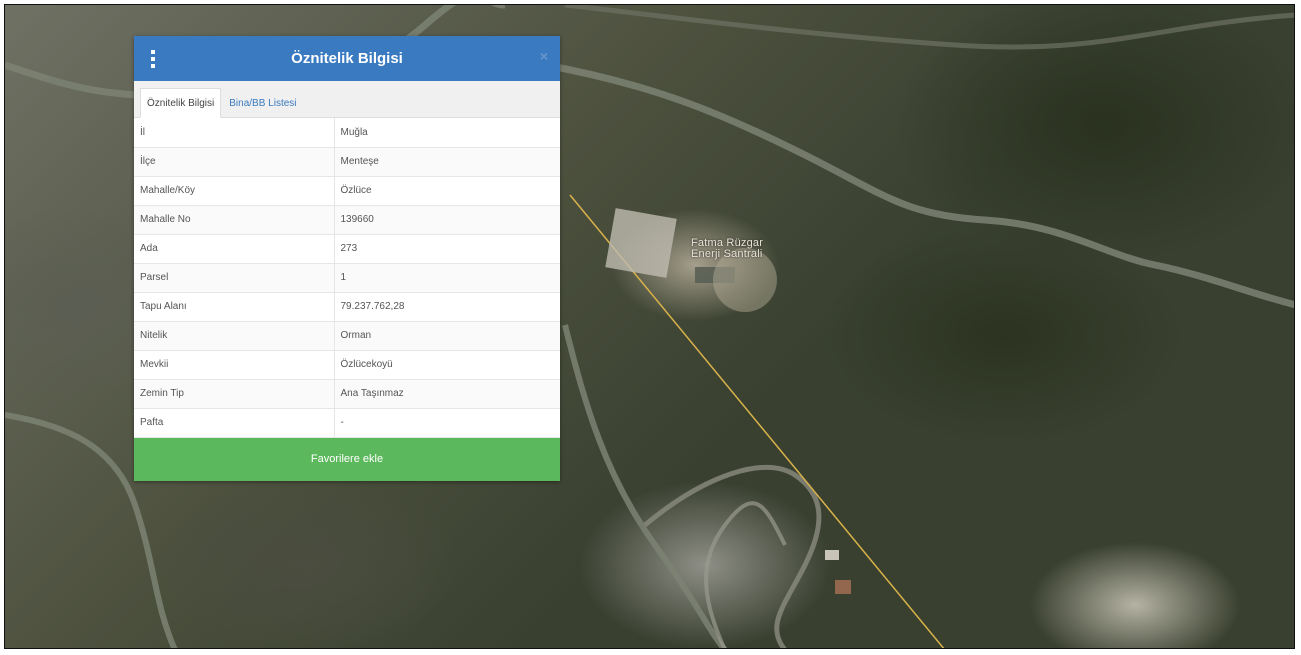 This screenshot has height=655, width=1301. What do you see at coordinates (234, 162) in the screenshot?
I see `attribute-key: İlçe` at bounding box center [234, 162].